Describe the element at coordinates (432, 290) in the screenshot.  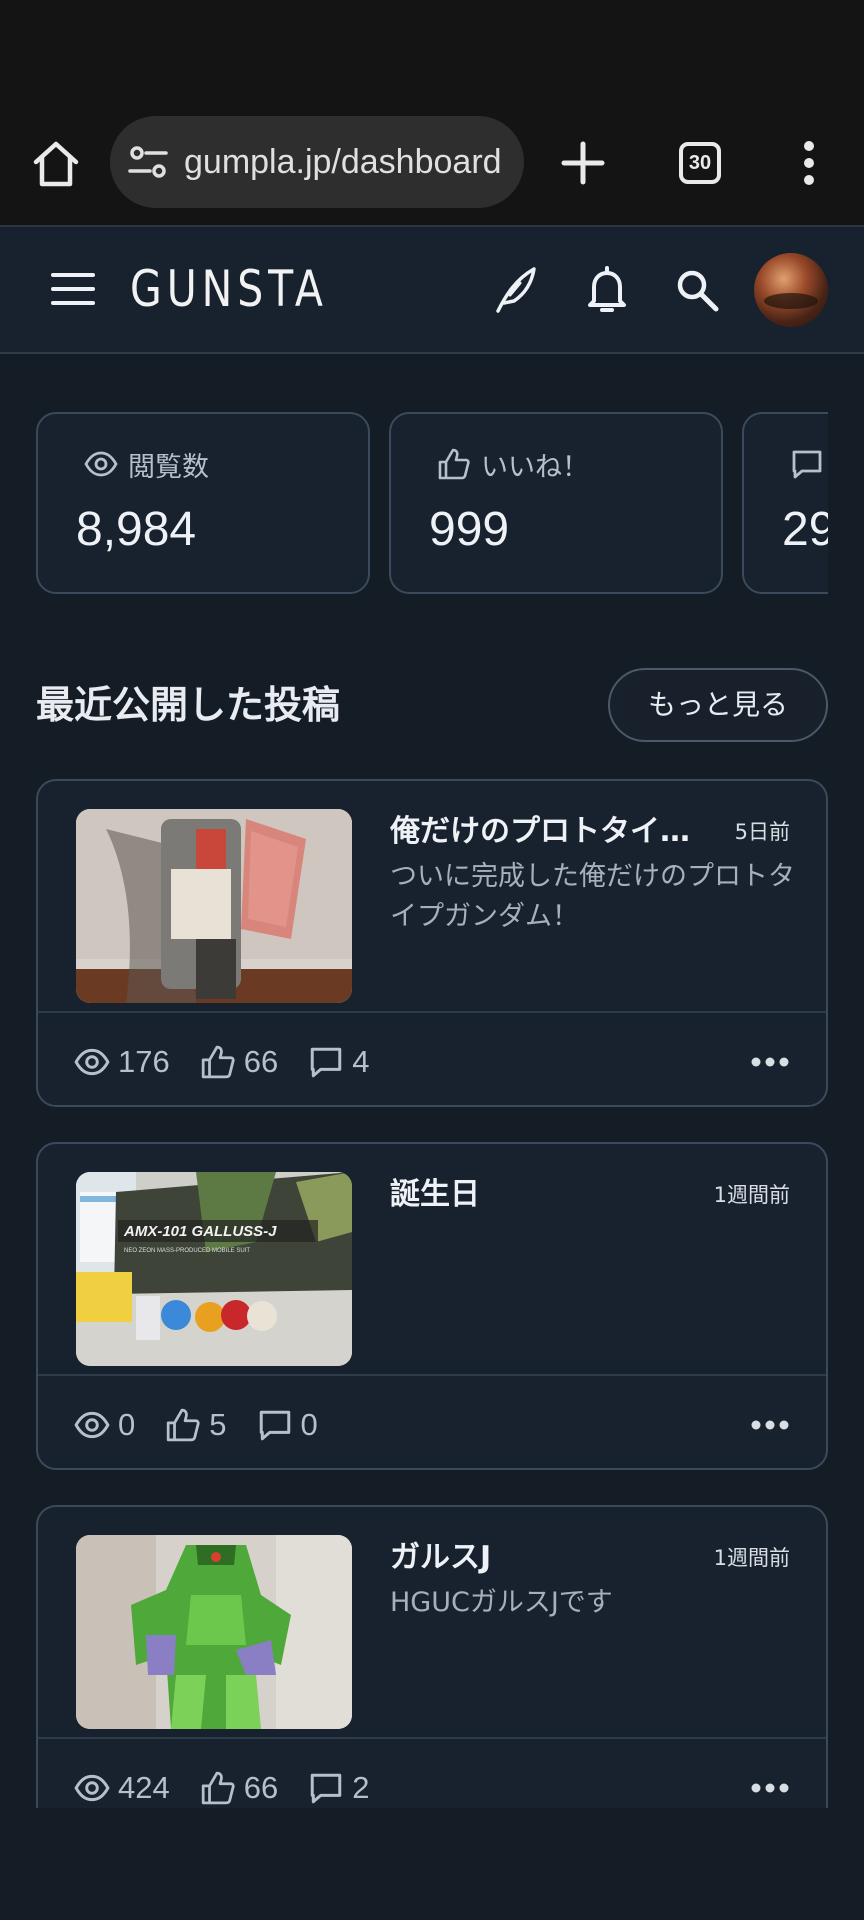
I see `app-header: GUNSTA` at that location.